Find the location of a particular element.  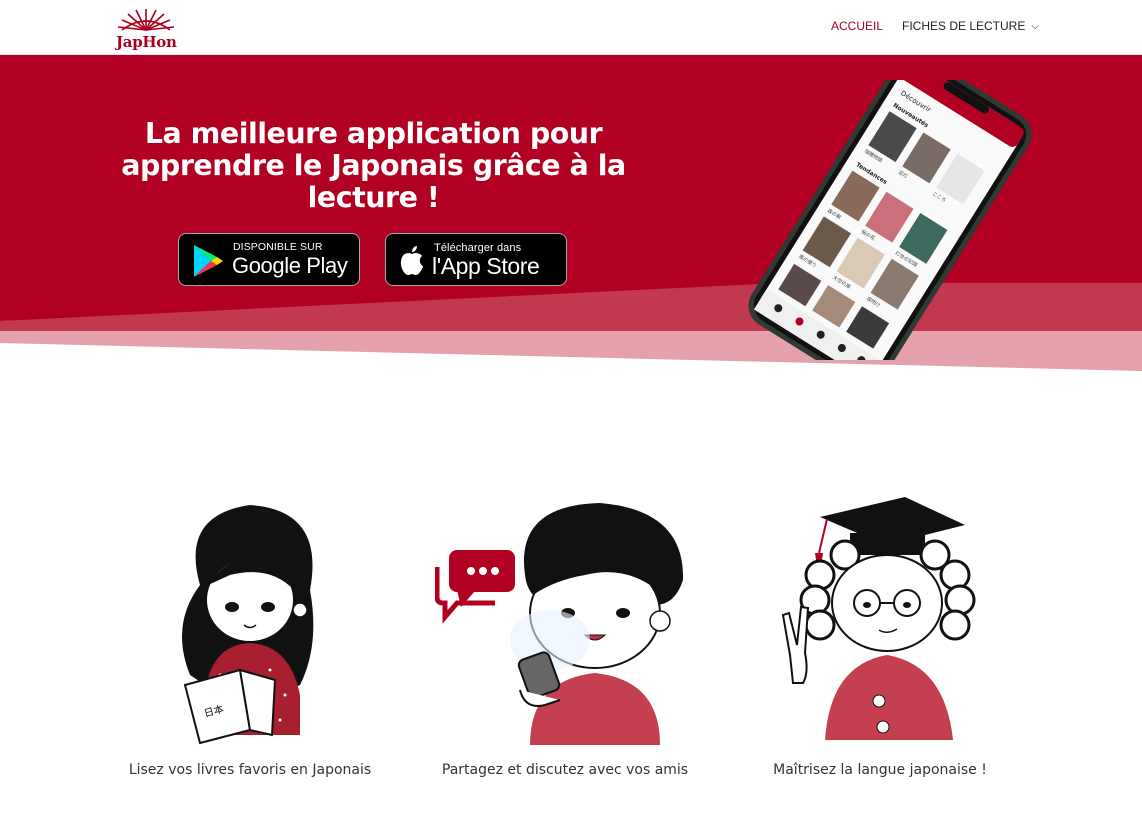

google-play-small-text: DISPONIBLE SUR is located at coordinates (278, 247).